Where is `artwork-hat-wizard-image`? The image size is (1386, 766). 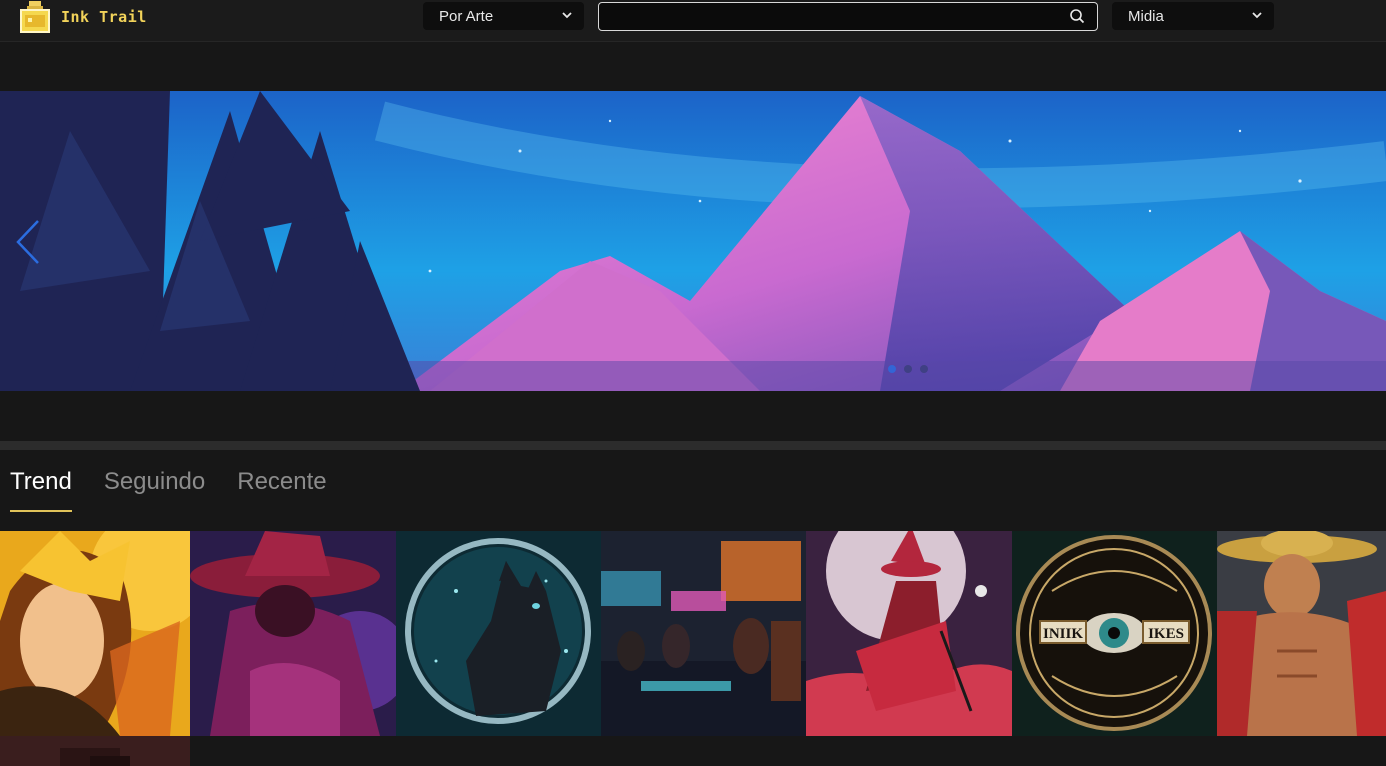 artwork-hat-wizard-image is located at coordinates (293, 633).